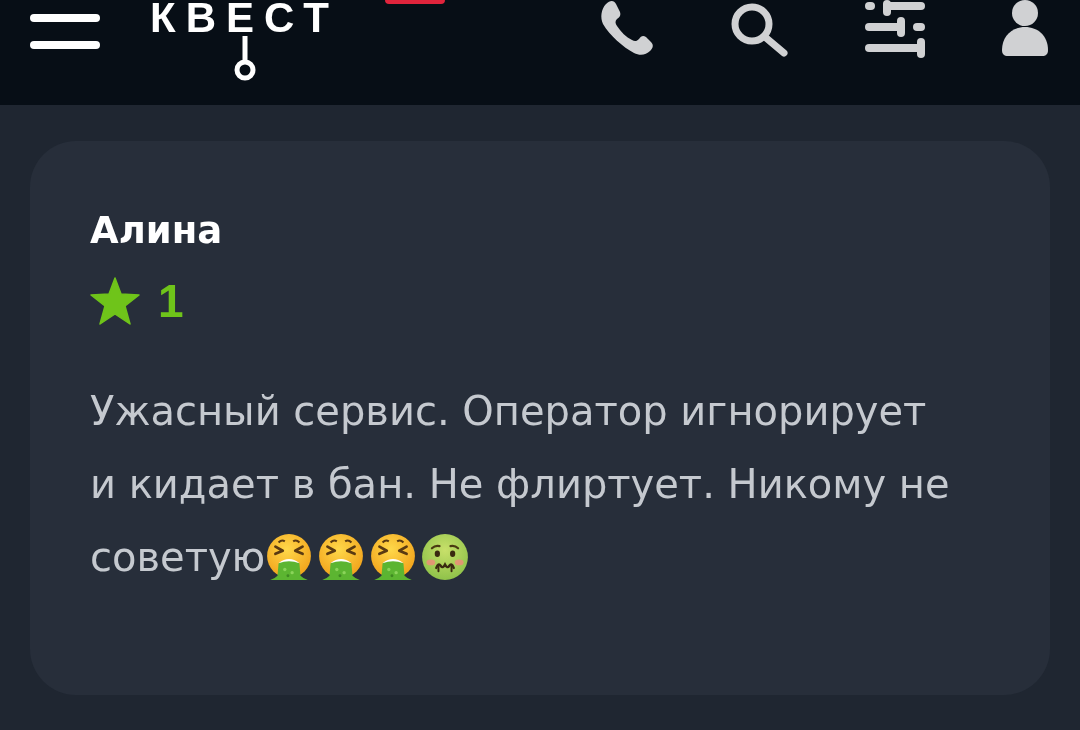 The height and width of the screenshot is (730, 1080). I want to click on logo-text: КВЕСТ, so click(265, 19).